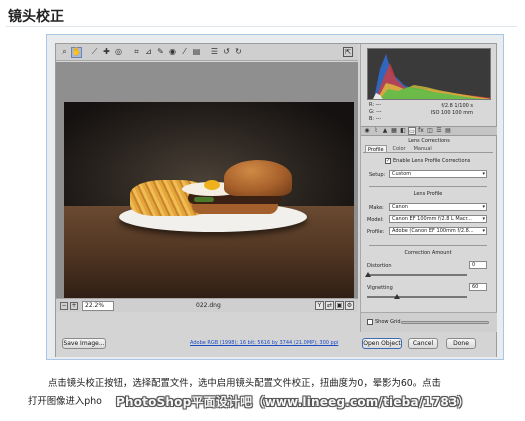 This screenshot has height=421, width=525. What do you see at coordinates (238, 52) in the screenshot?
I see `rotate-right-icon: ↻` at bounding box center [238, 52].